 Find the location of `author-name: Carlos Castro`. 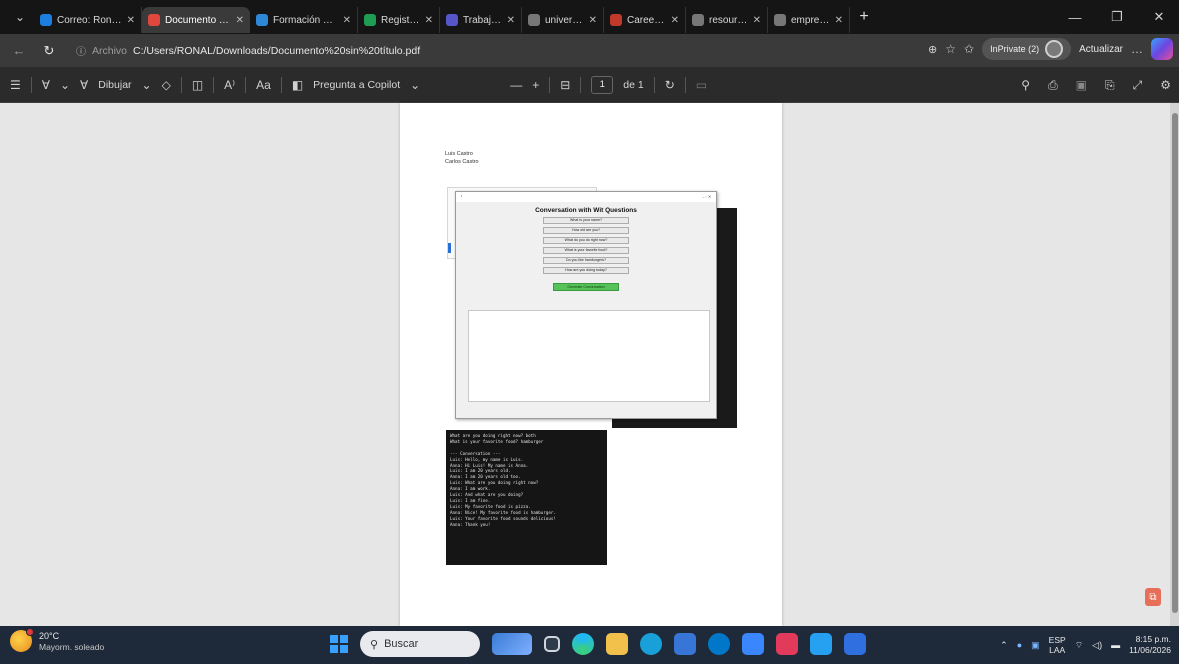

author-name: Carlos Castro is located at coordinates (462, 162).